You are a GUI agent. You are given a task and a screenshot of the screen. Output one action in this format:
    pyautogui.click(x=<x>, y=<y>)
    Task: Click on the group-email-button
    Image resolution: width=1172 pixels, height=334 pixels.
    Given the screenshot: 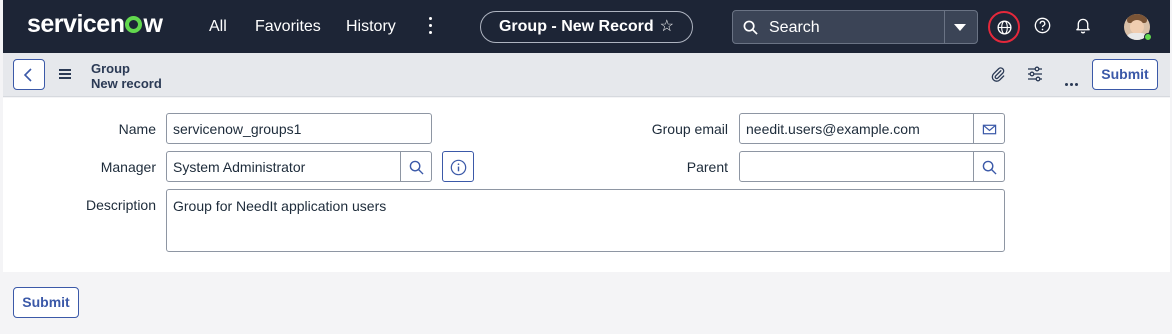 What is the action you would take?
    pyautogui.click(x=989, y=128)
    